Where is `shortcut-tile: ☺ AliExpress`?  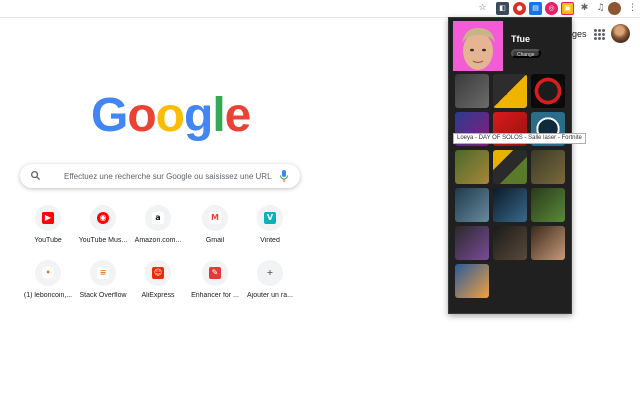
shortcut-tile: ☺ AliExpress is located at coordinates (158, 286).